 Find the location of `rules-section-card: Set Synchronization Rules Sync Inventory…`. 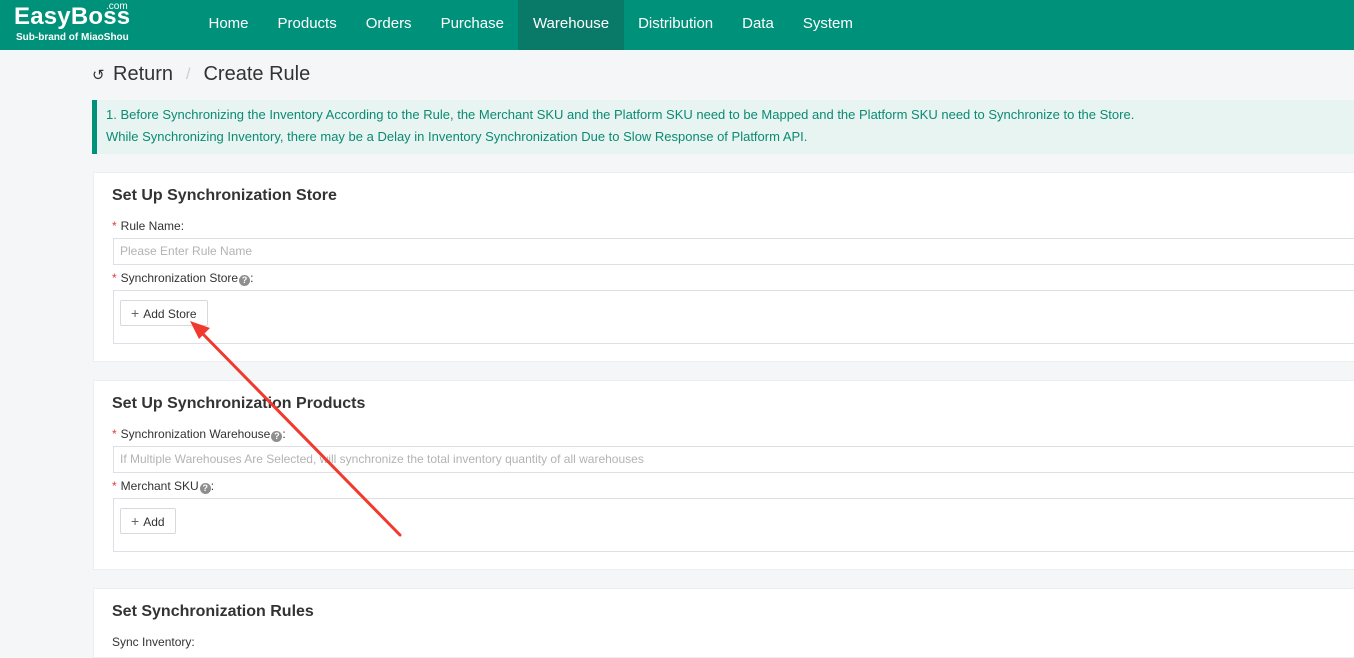

rules-section-card: Set Synchronization Rules Sync Inventory… is located at coordinates (723, 623).